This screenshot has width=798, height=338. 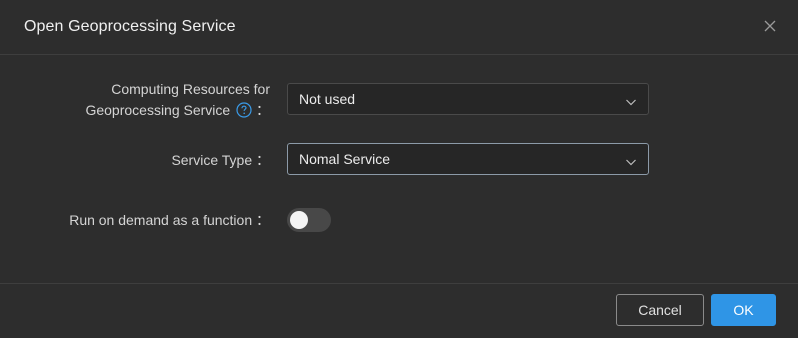 What do you see at coordinates (244, 110) in the screenshot?
I see `help-circle-icon` at bounding box center [244, 110].